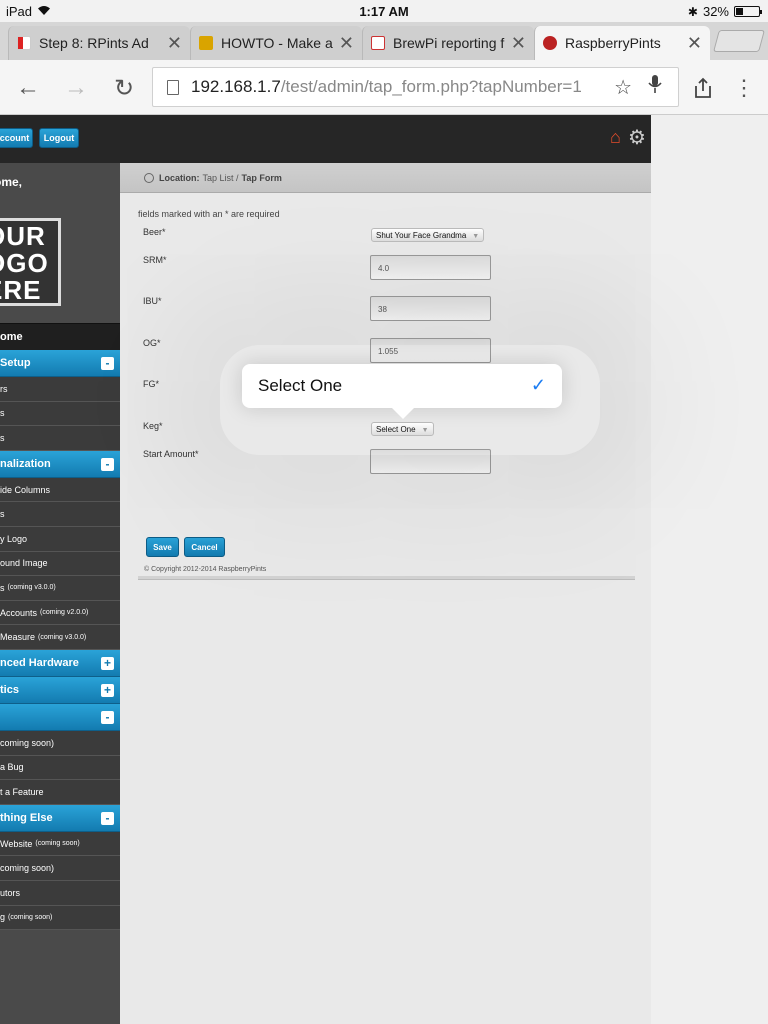  Describe the element at coordinates (402, 386) in the screenshot. I see `select-popover: Select One ✓` at that location.